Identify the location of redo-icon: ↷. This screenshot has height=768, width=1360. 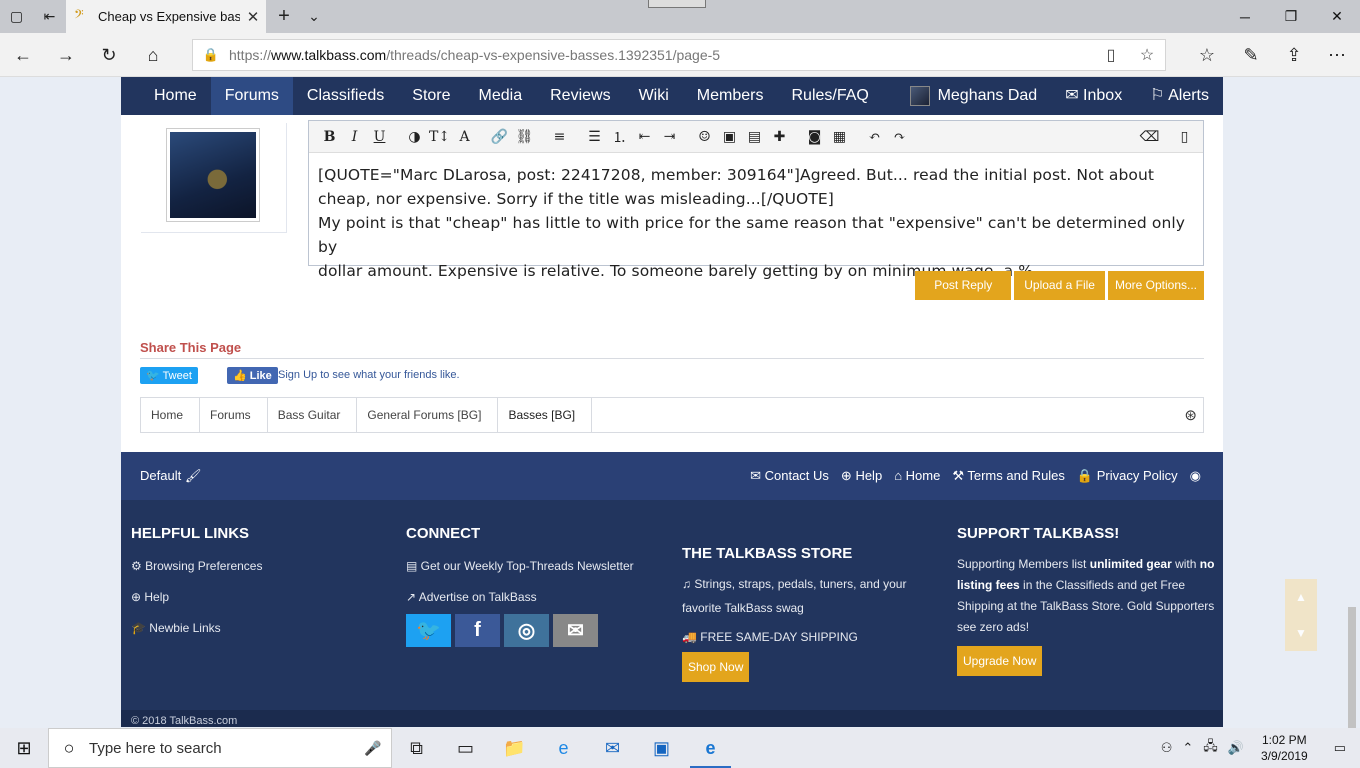
(899, 137).